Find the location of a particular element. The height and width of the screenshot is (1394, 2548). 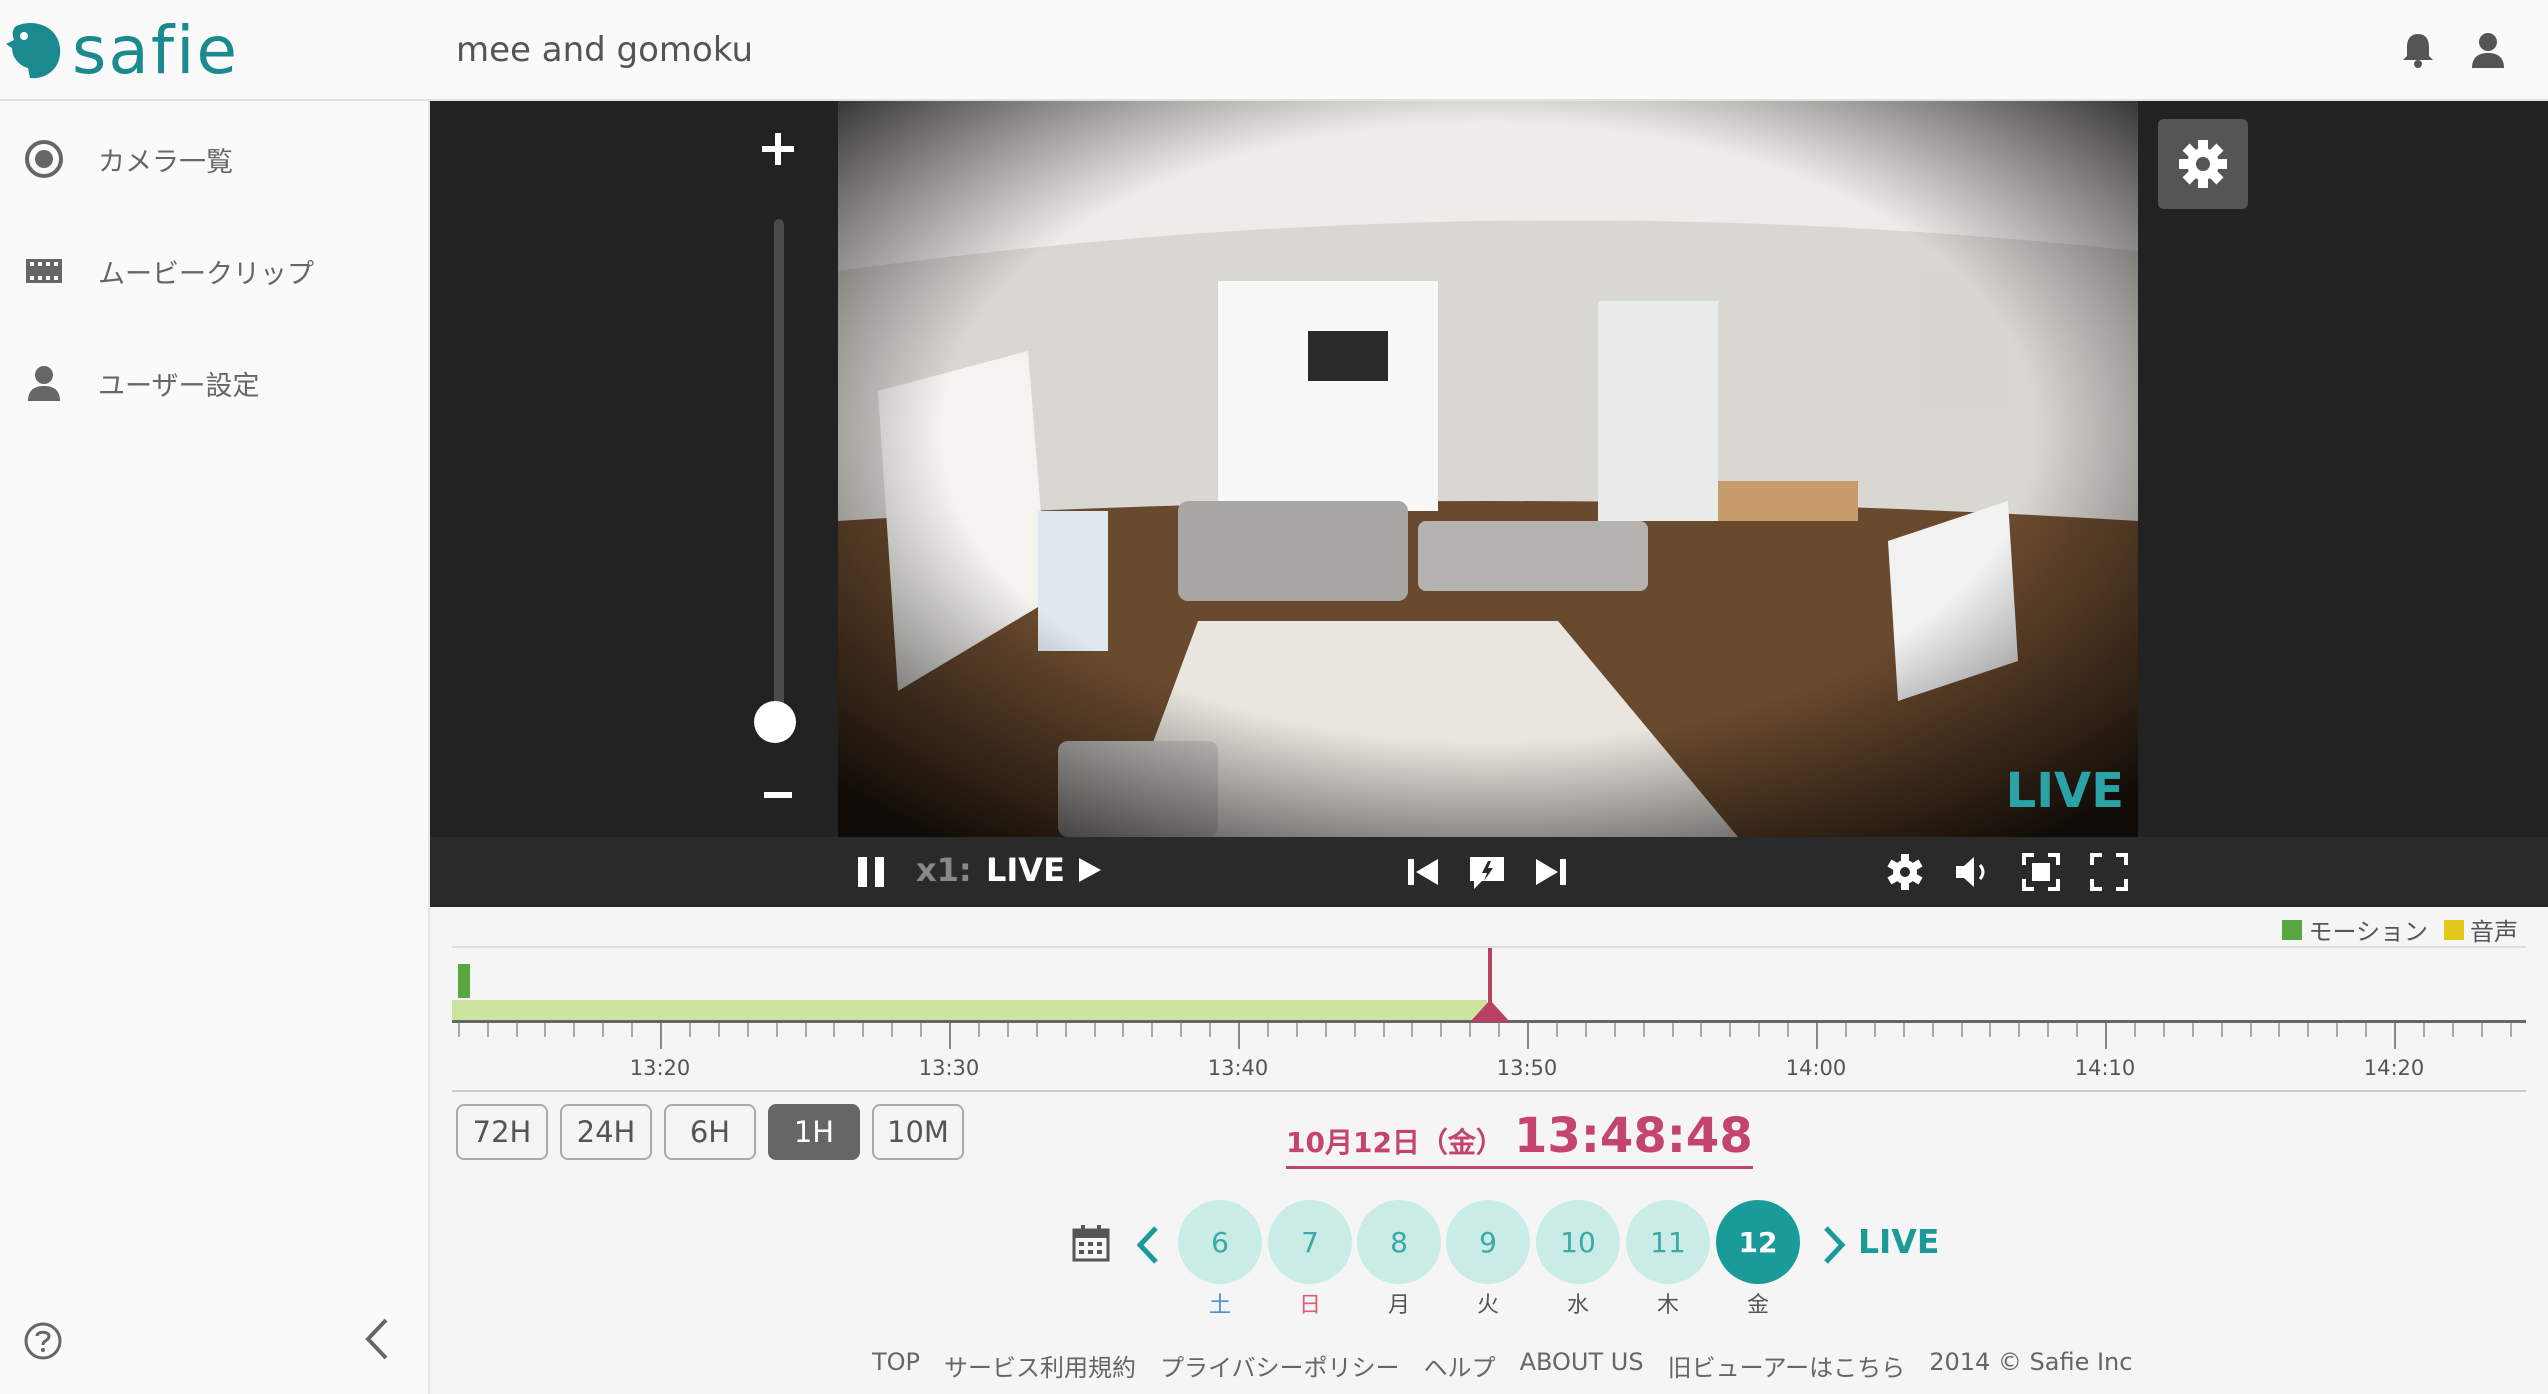

zoom-out-icon is located at coordinates (778, 795).